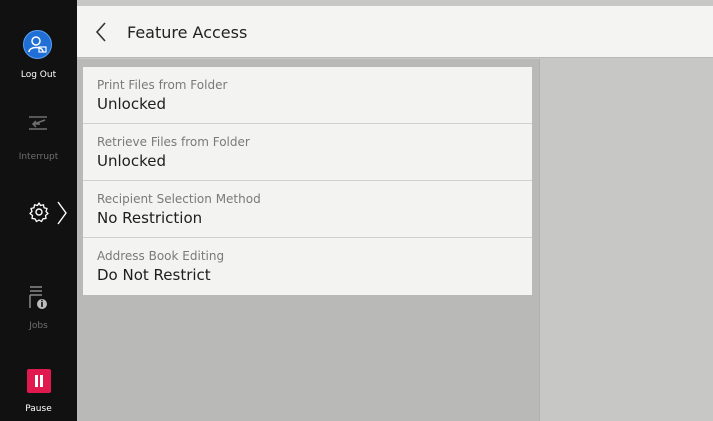  Describe the element at coordinates (38, 326) in the screenshot. I see `jobs-label: Jobs` at that location.